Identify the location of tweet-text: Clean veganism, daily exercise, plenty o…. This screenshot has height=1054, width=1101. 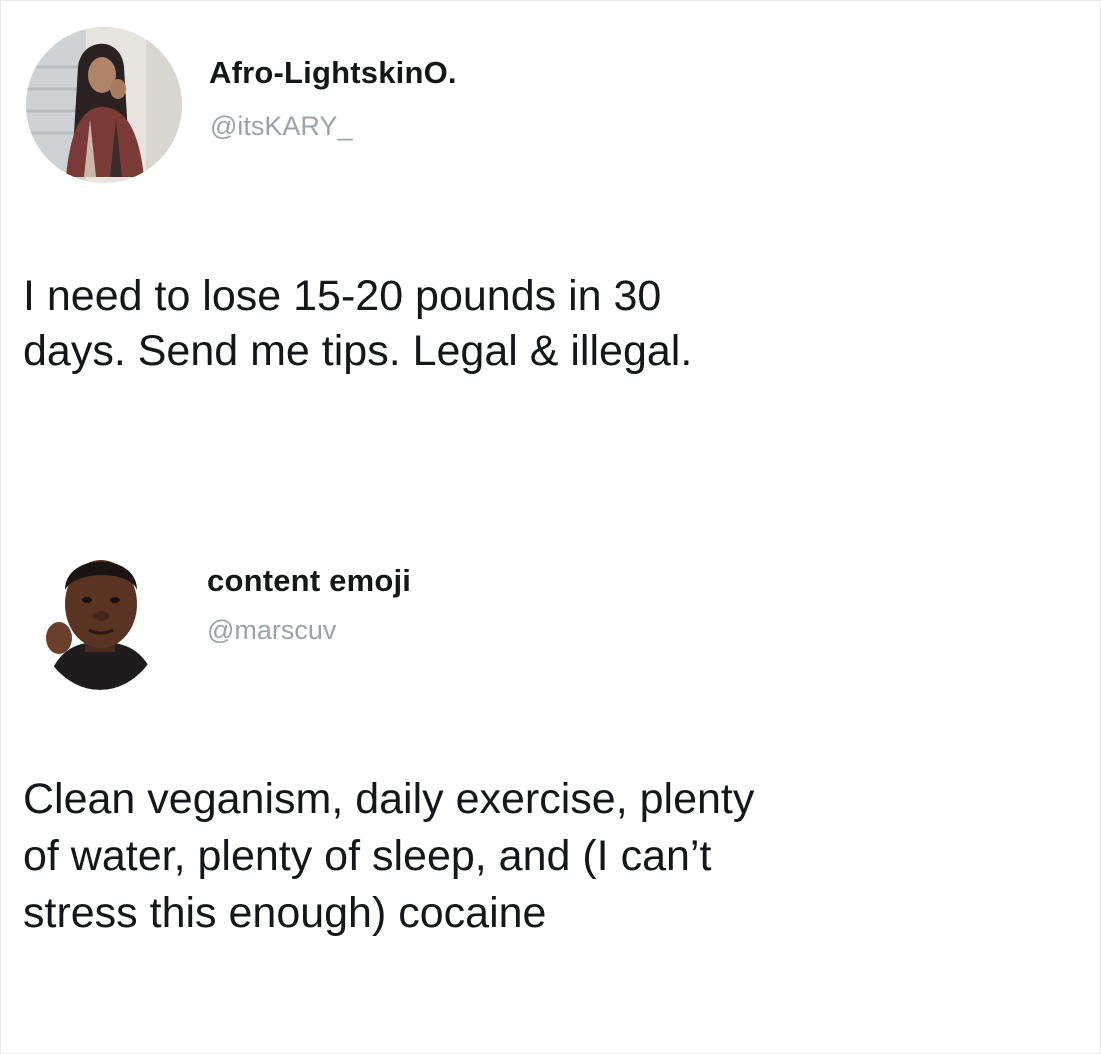
(389, 856).